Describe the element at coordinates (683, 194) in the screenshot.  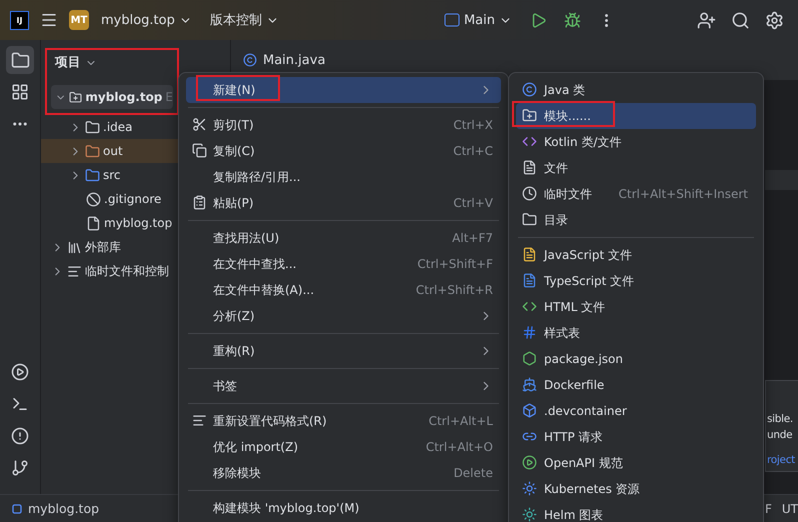
I see `shortcut-text: Ctrl+Alt+Shift+Insert` at that location.